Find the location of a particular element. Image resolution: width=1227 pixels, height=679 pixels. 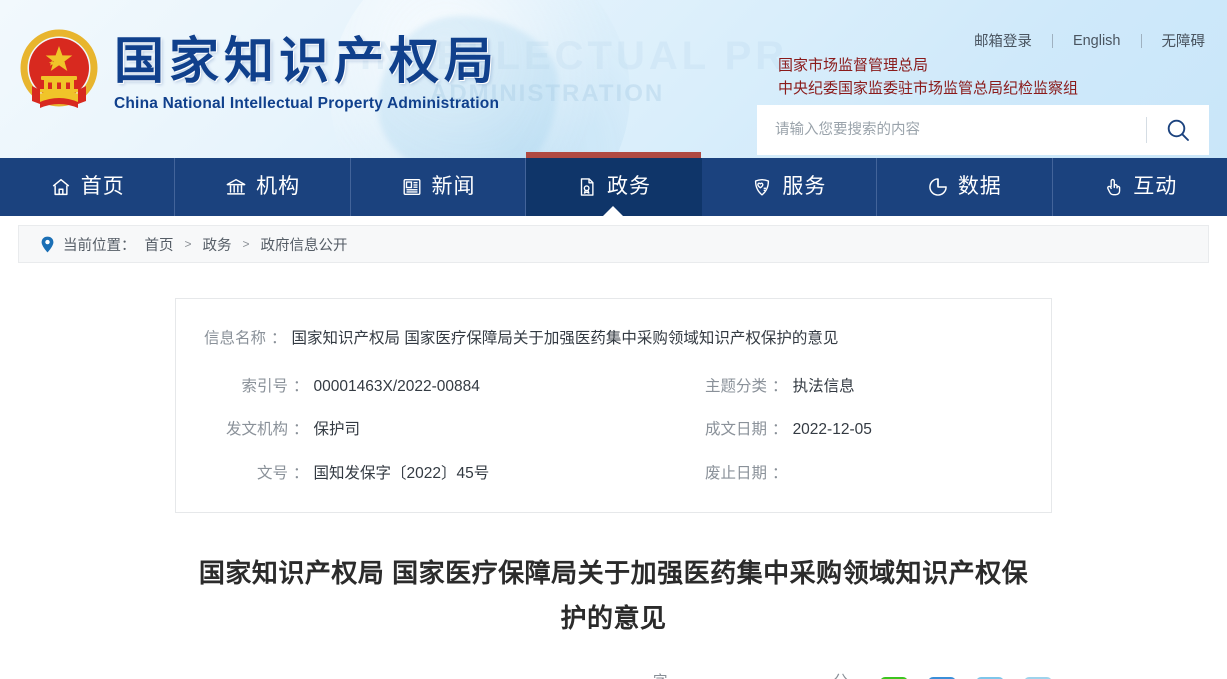

font-size-label: 字号： is located at coordinates (674, 674).